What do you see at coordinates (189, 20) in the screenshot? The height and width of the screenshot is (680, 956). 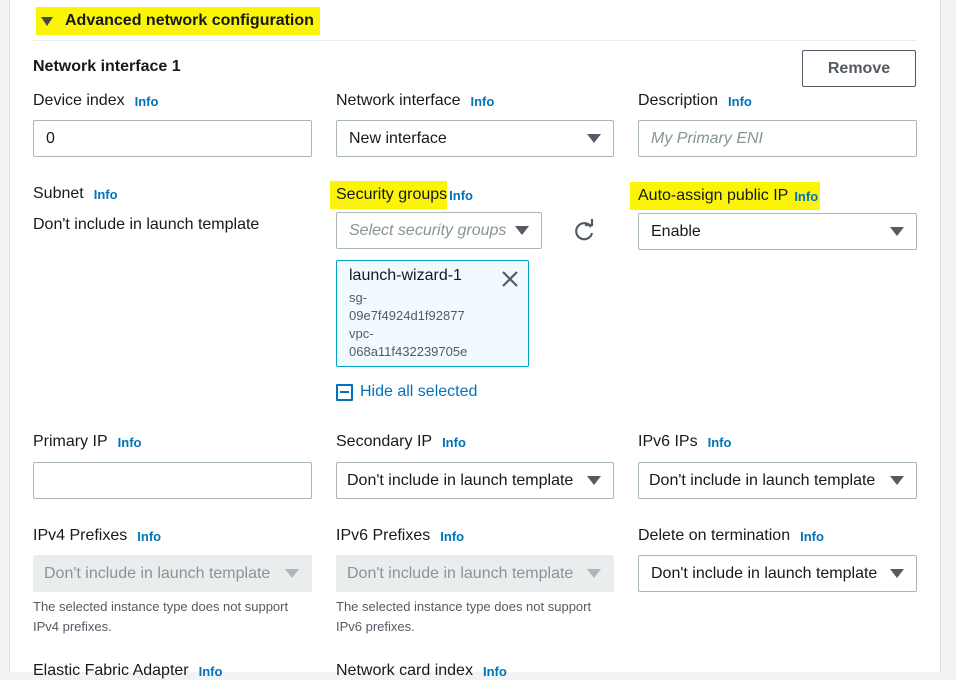 I see `section-title: Advanced network configuration` at bounding box center [189, 20].